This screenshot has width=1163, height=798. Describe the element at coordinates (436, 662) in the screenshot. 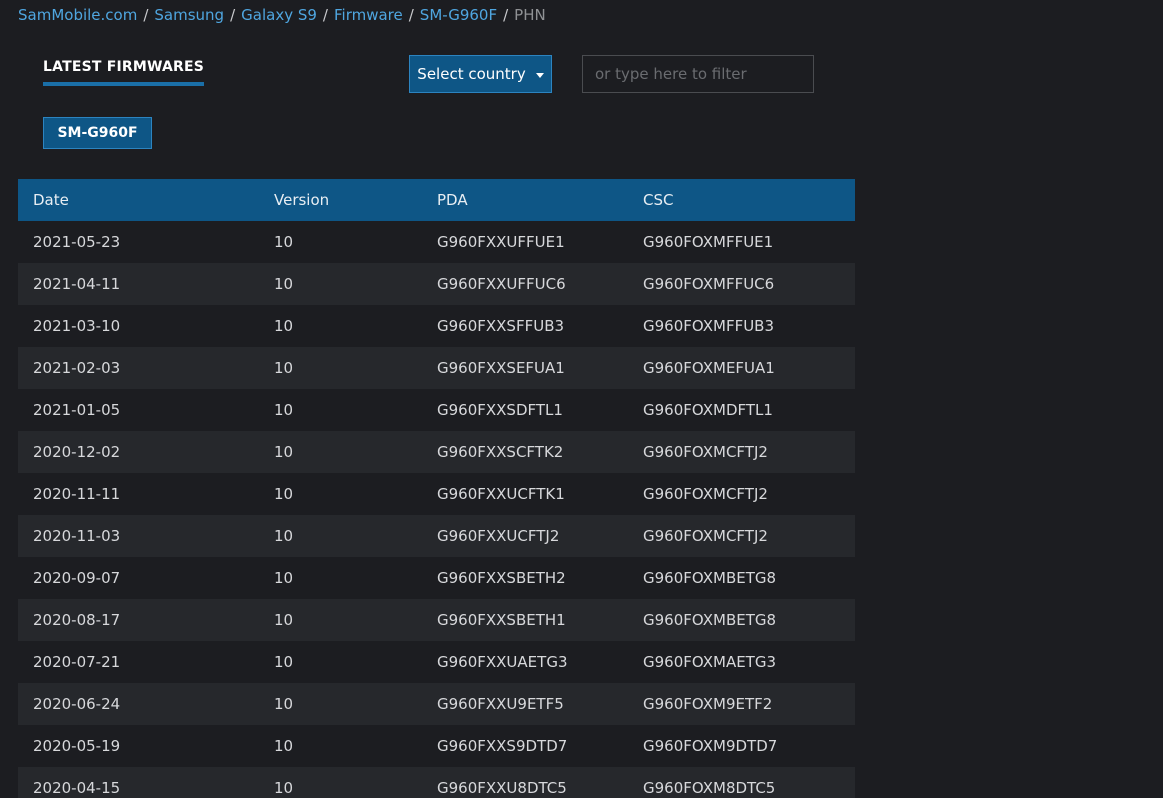

I see `table-row: 2020-07-21 10 G960FXXUAETG3 G960FOXMAETG3` at that location.